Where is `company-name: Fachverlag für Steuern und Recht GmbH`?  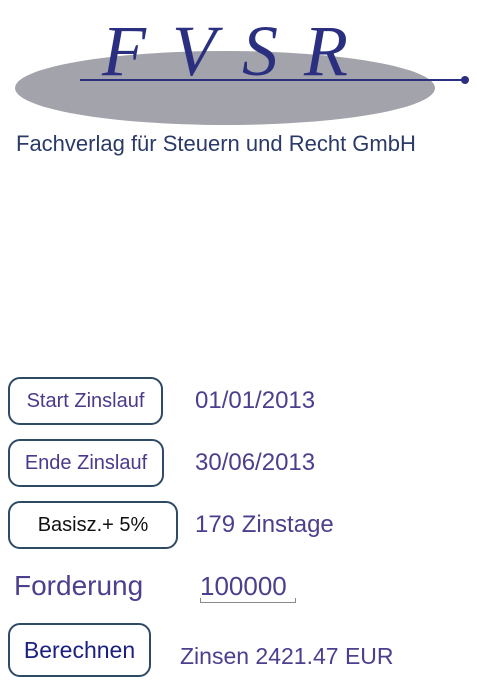 company-name: Fachverlag für Steuern und Recht GmbH is located at coordinates (216, 143).